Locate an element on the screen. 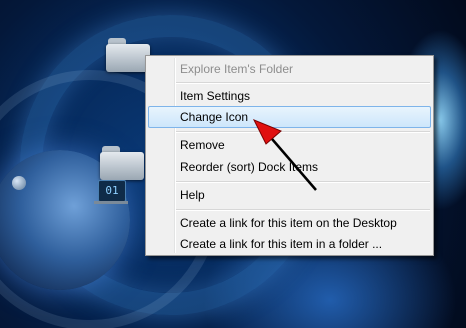 This screenshot has height=328, width=466. menu-item-item-settings: Item Settings is located at coordinates (289, 96).